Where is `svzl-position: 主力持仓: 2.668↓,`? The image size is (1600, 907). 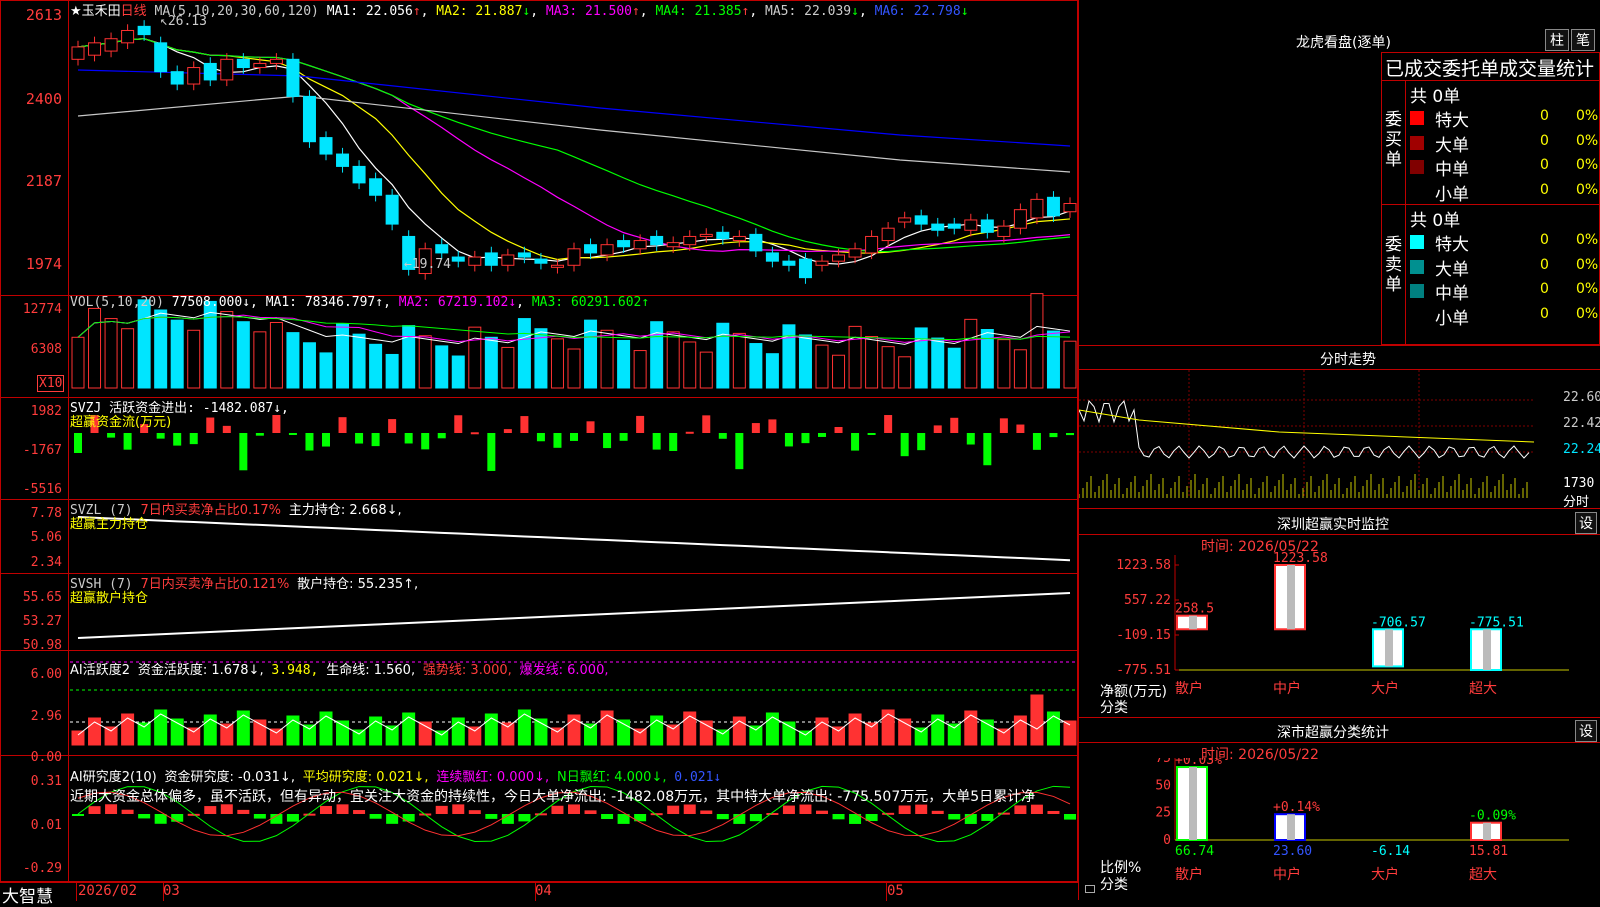
svzl-position: 主力持仓: 2.668↓, is located at coordinates (345, 510).